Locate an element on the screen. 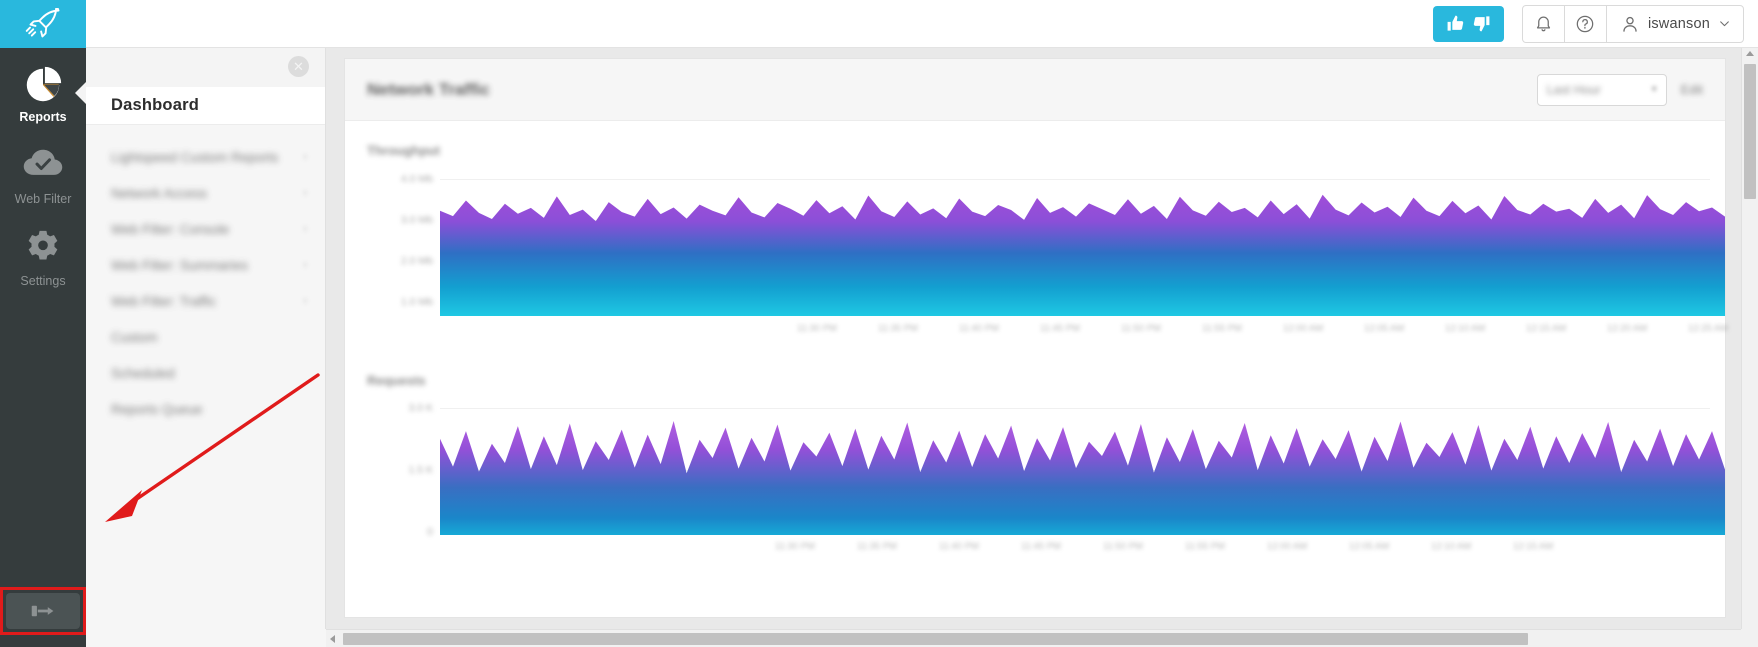 The image size is (1758, 647). top-bar-actions: iswanson is located at coordinates (1595, 24).